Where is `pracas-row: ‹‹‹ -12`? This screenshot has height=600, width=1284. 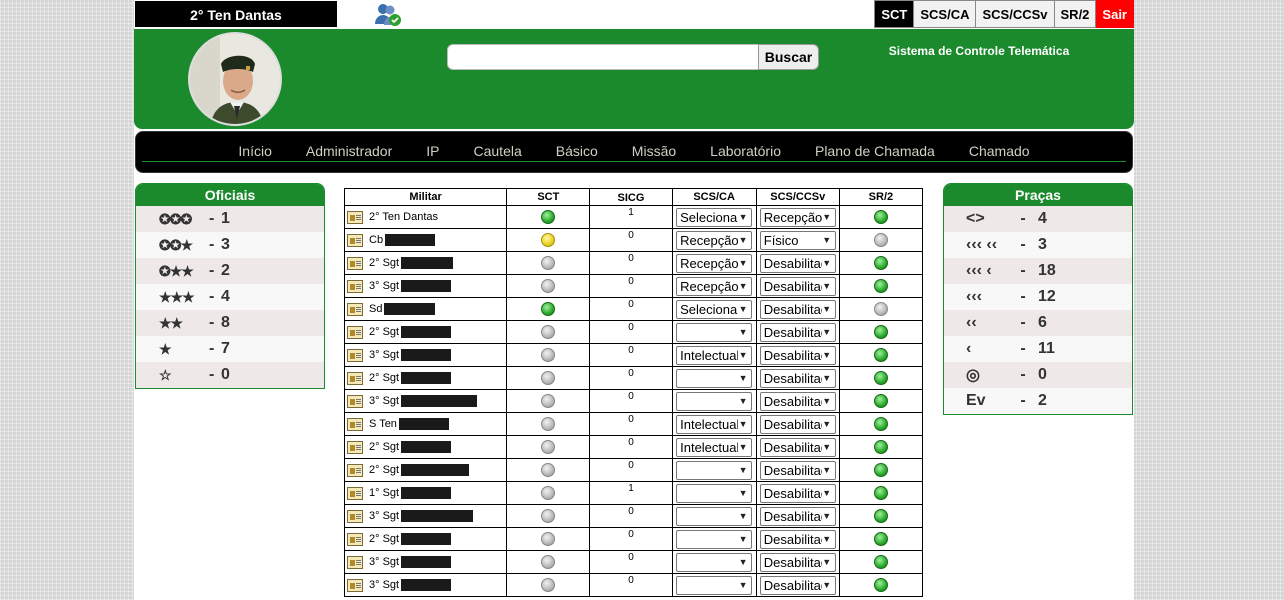 pracas-row: ‹‹‹ -12 is located at coordinates (1038, 297).